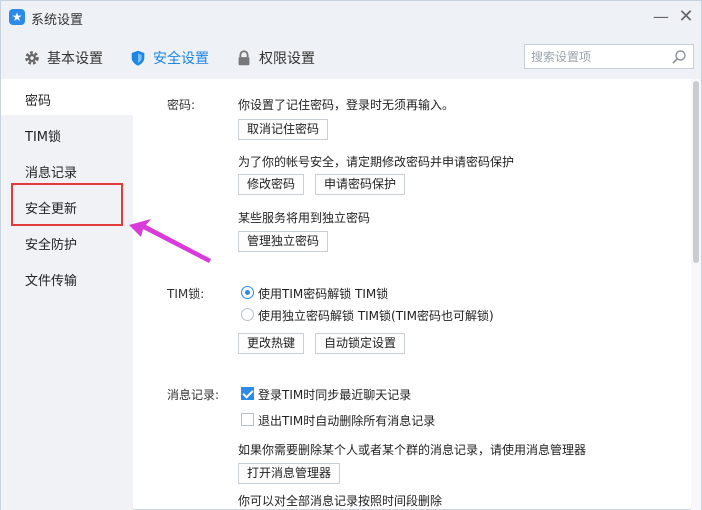 This screenshot has width=702, height=510. I want to click on window-title: 系统设置, so click(57, 20).